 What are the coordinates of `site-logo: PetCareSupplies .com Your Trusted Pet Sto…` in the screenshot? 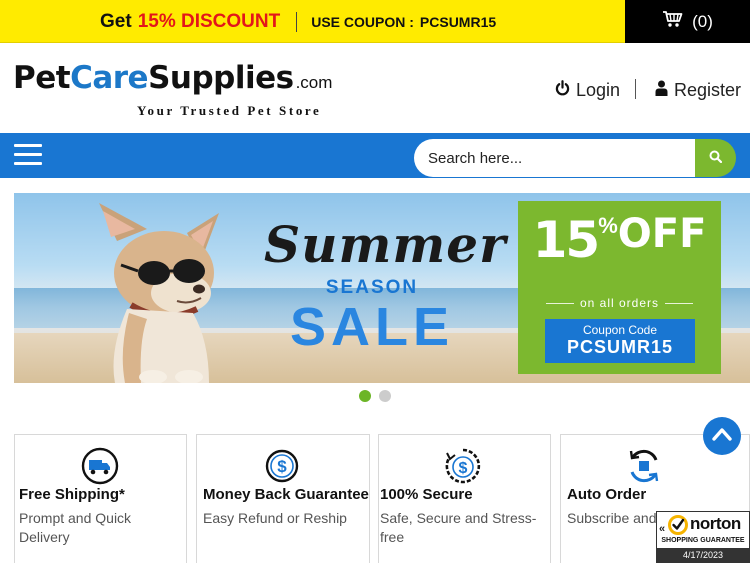 It's located at (172, 89).